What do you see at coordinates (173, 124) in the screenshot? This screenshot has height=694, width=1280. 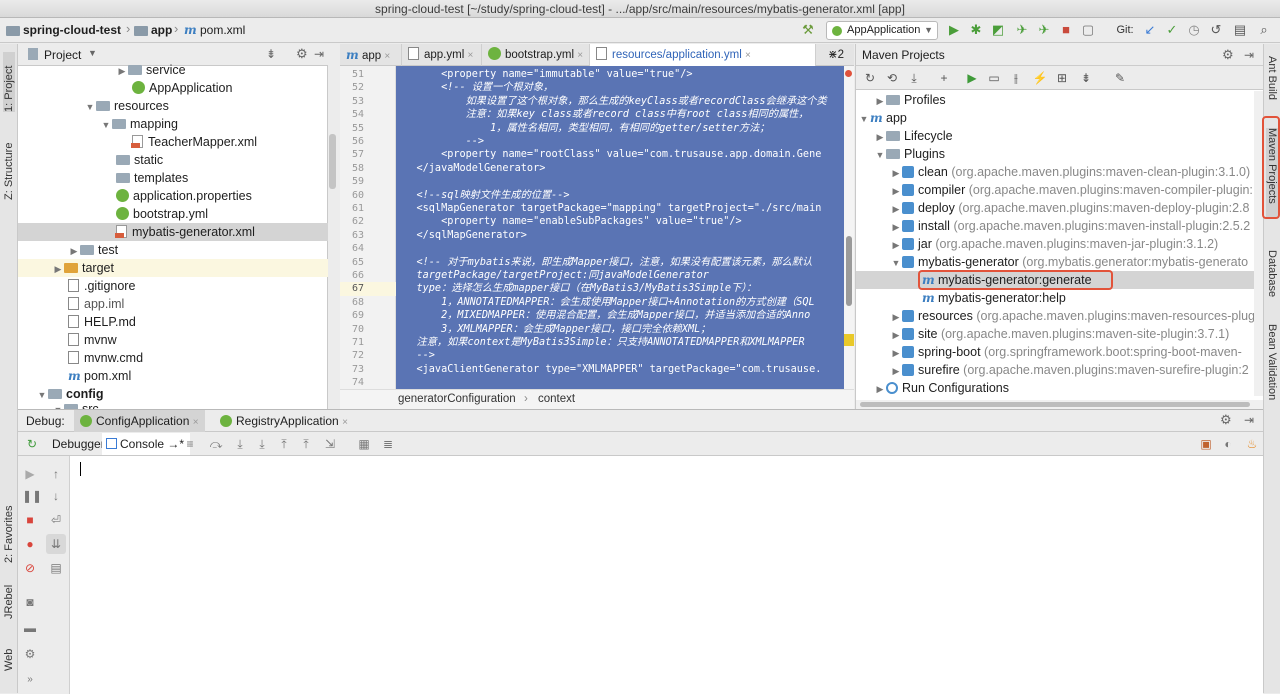 I see `tree-item-mapping: ▼ mapping` at bounding box center [173, 124].